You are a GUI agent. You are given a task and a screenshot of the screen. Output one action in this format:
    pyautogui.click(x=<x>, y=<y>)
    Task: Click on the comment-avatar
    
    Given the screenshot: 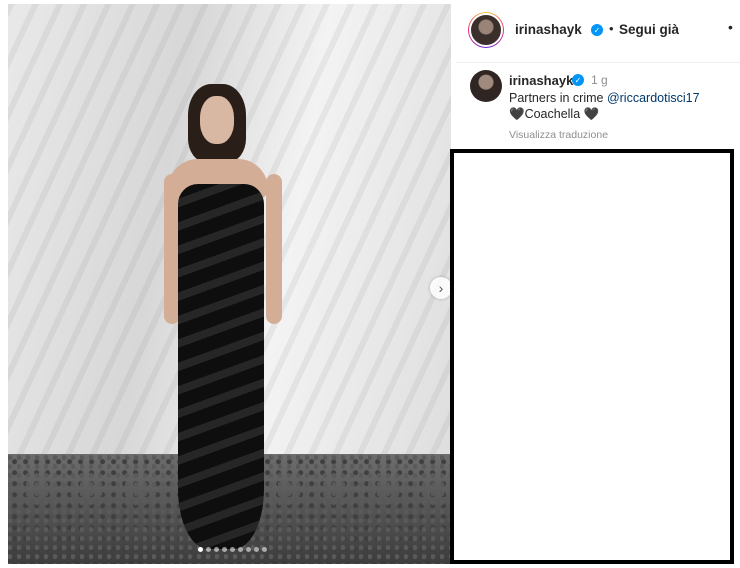 What is the action you would take?
    pyautogui.click(x=486, y=86)
    